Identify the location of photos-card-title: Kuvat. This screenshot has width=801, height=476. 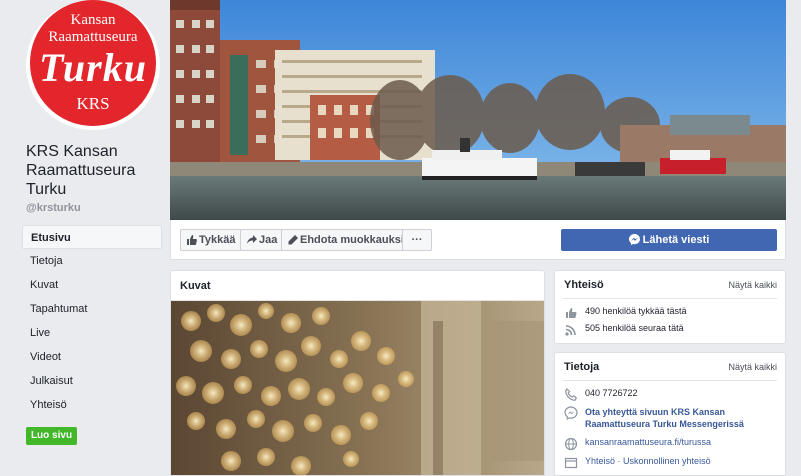
(357, 286).